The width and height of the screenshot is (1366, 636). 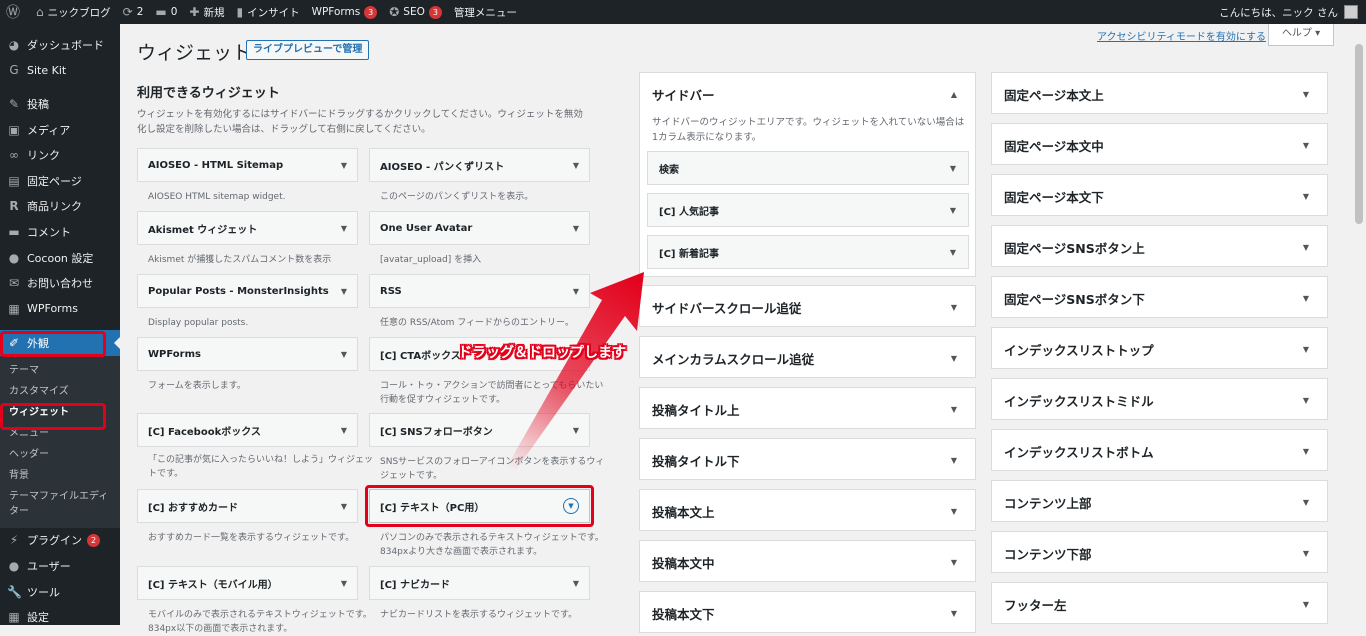 I want to click on available-widget: WPForms ▼, so click(x=247, y=354).